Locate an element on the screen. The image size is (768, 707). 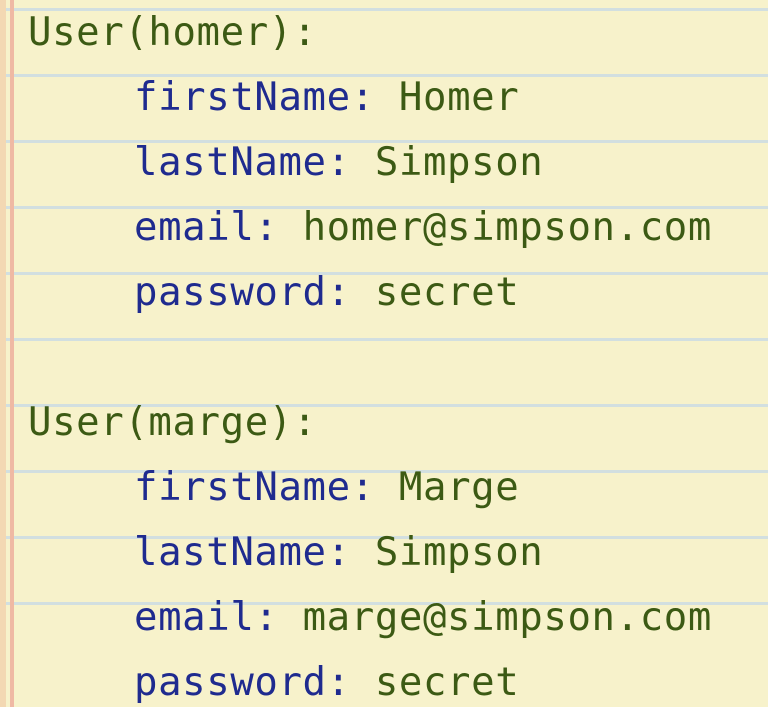
record-header-marge: User(marge): is located at coordinates (172, 422).